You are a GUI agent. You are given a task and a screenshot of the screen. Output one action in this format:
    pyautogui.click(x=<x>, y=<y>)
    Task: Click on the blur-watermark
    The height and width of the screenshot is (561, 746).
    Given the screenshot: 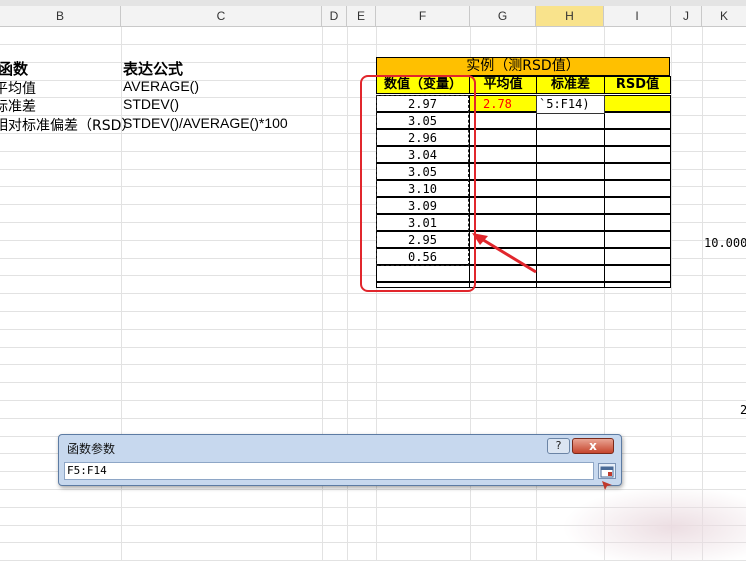 What is the action you would take?
    pyautogui.click(x=654, y=523)
    